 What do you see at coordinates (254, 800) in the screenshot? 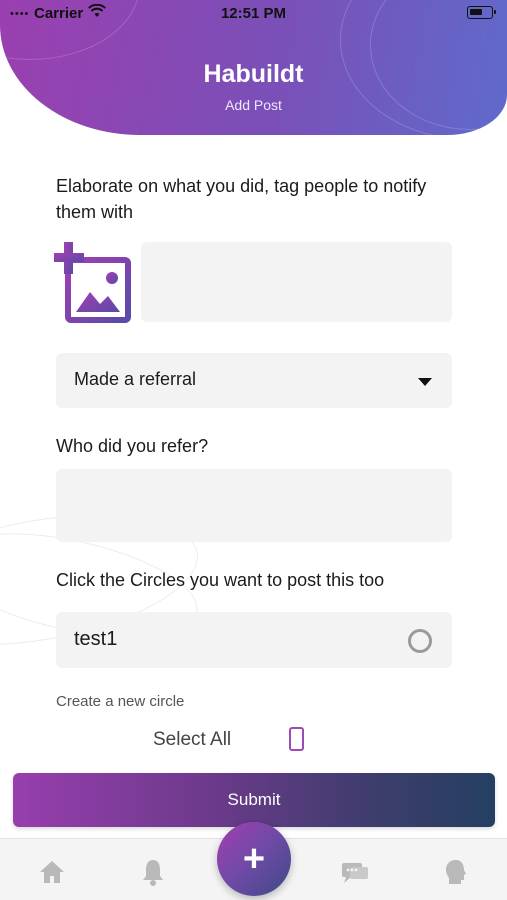
I see `submit-button: Submit` at bounding box center [254, 800].